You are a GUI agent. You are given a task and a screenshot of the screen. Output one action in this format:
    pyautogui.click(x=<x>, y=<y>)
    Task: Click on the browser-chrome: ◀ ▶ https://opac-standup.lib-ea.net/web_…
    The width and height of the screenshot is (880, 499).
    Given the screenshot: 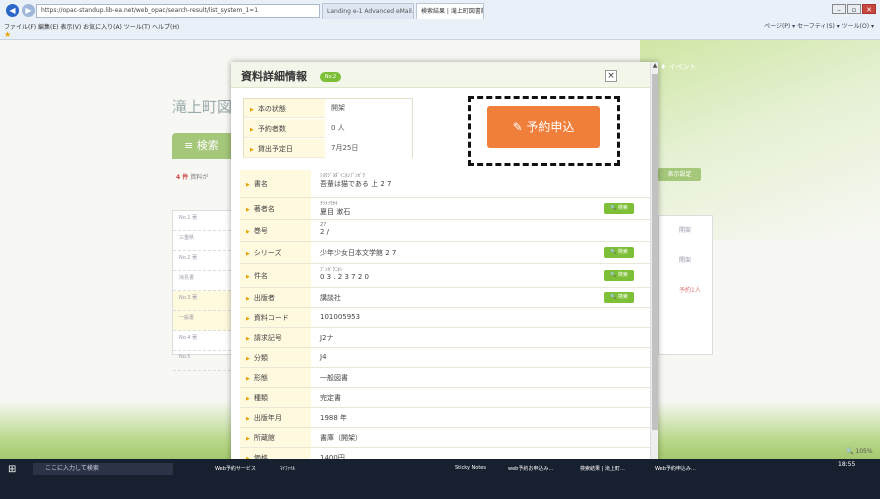 What is the action you would take?
    pyautogui.click(x=440, y=20)
    